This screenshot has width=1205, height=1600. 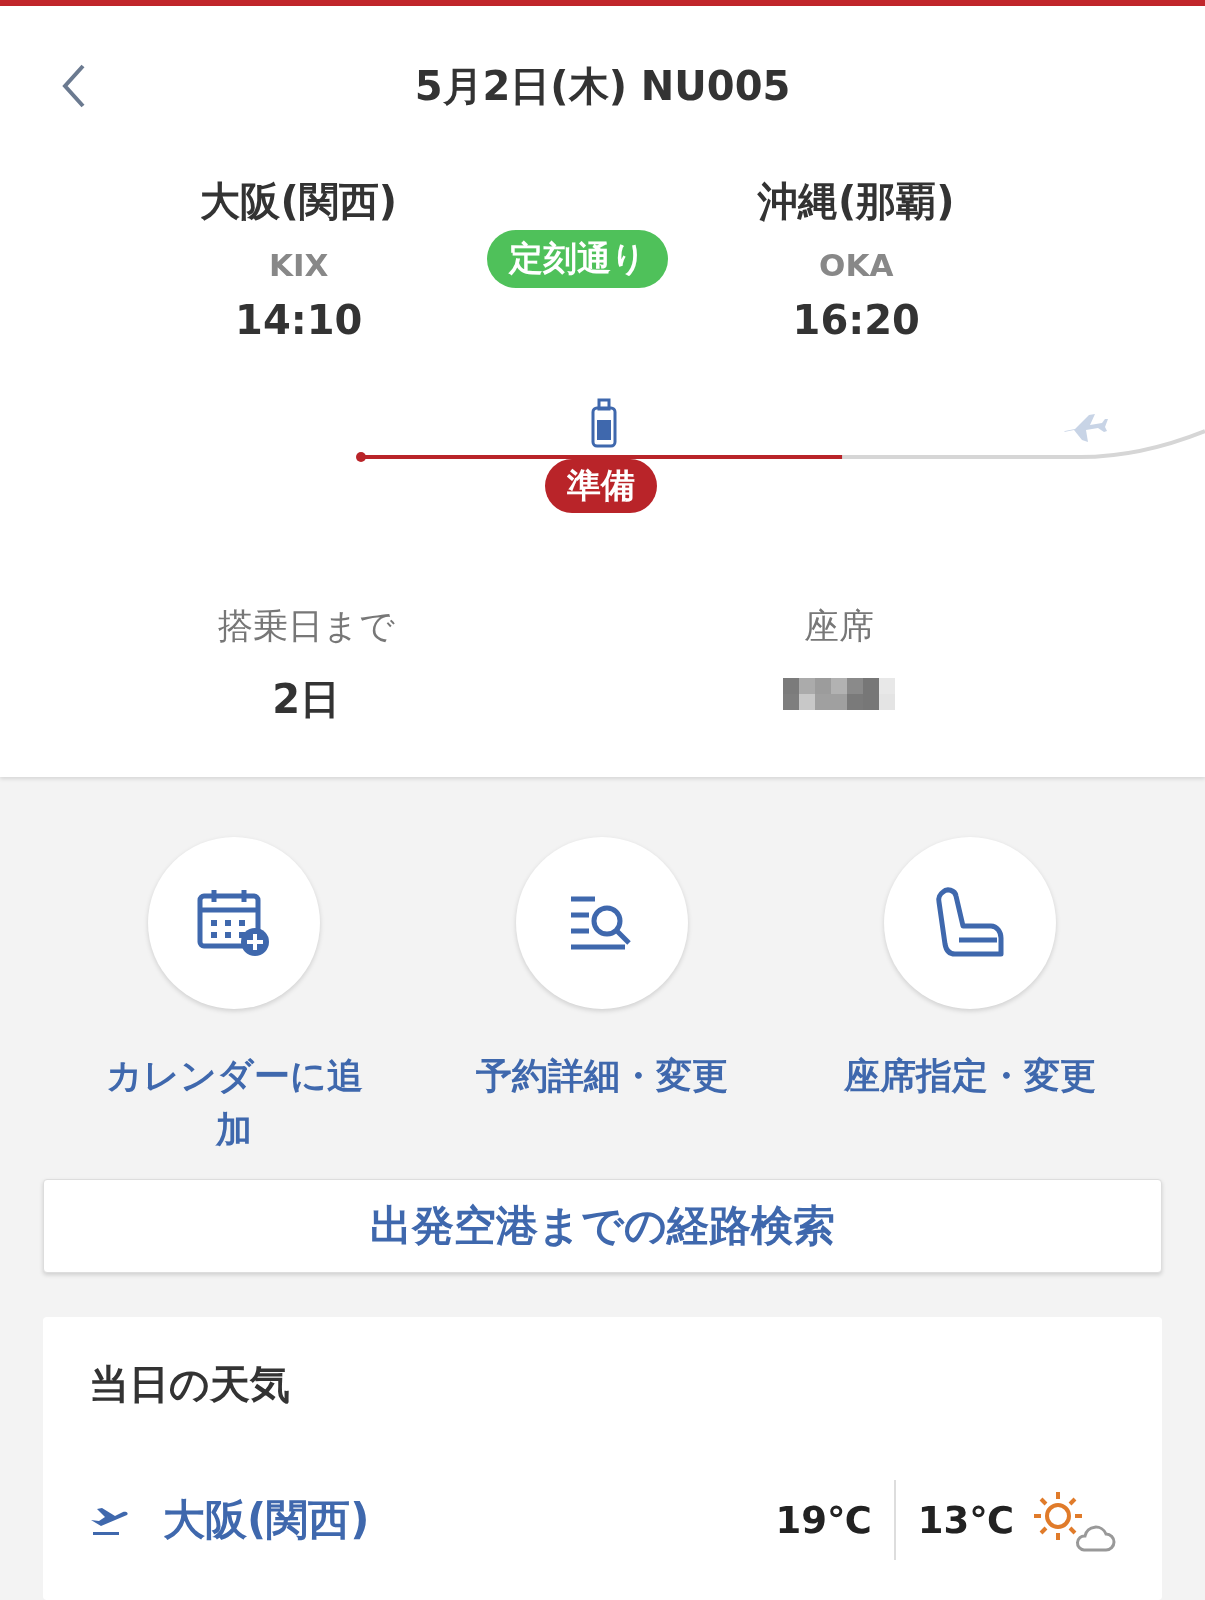 I want to click on status-badge: 定刻通り, so click(x=577, y=258).